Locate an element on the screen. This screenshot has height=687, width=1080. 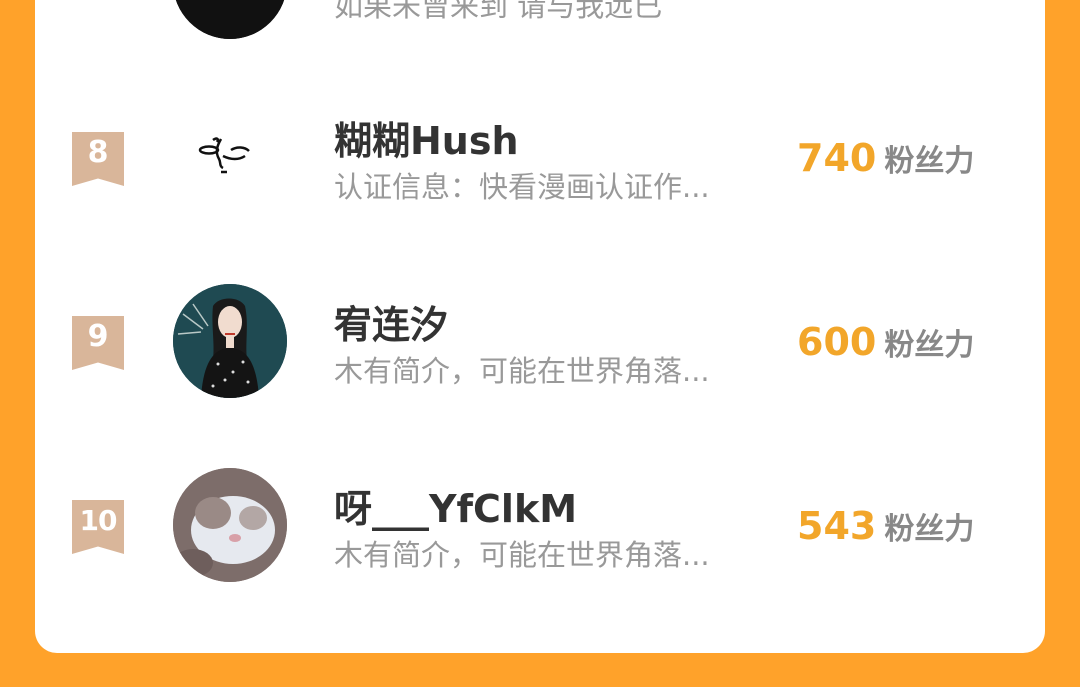
score-value: 600 is located at coordinates (837, 342).